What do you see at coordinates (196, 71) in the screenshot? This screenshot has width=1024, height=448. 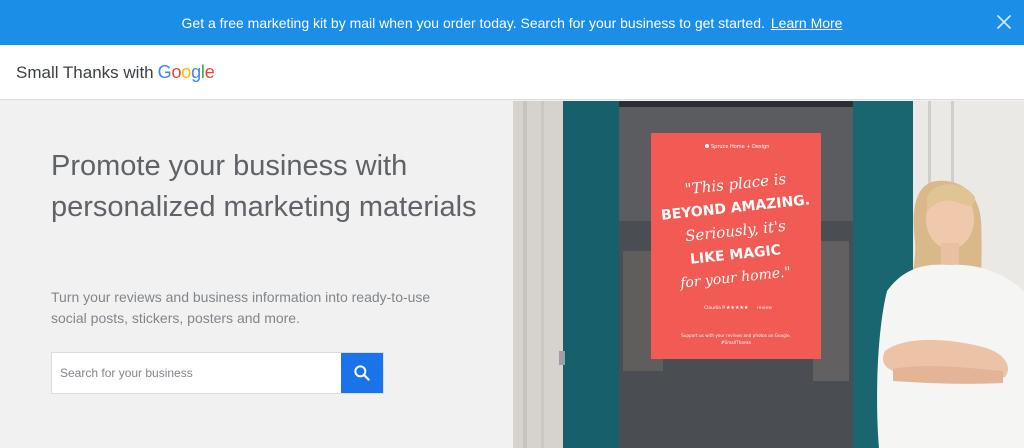 I see `google-letter: g` at bounding box center [196, 71].